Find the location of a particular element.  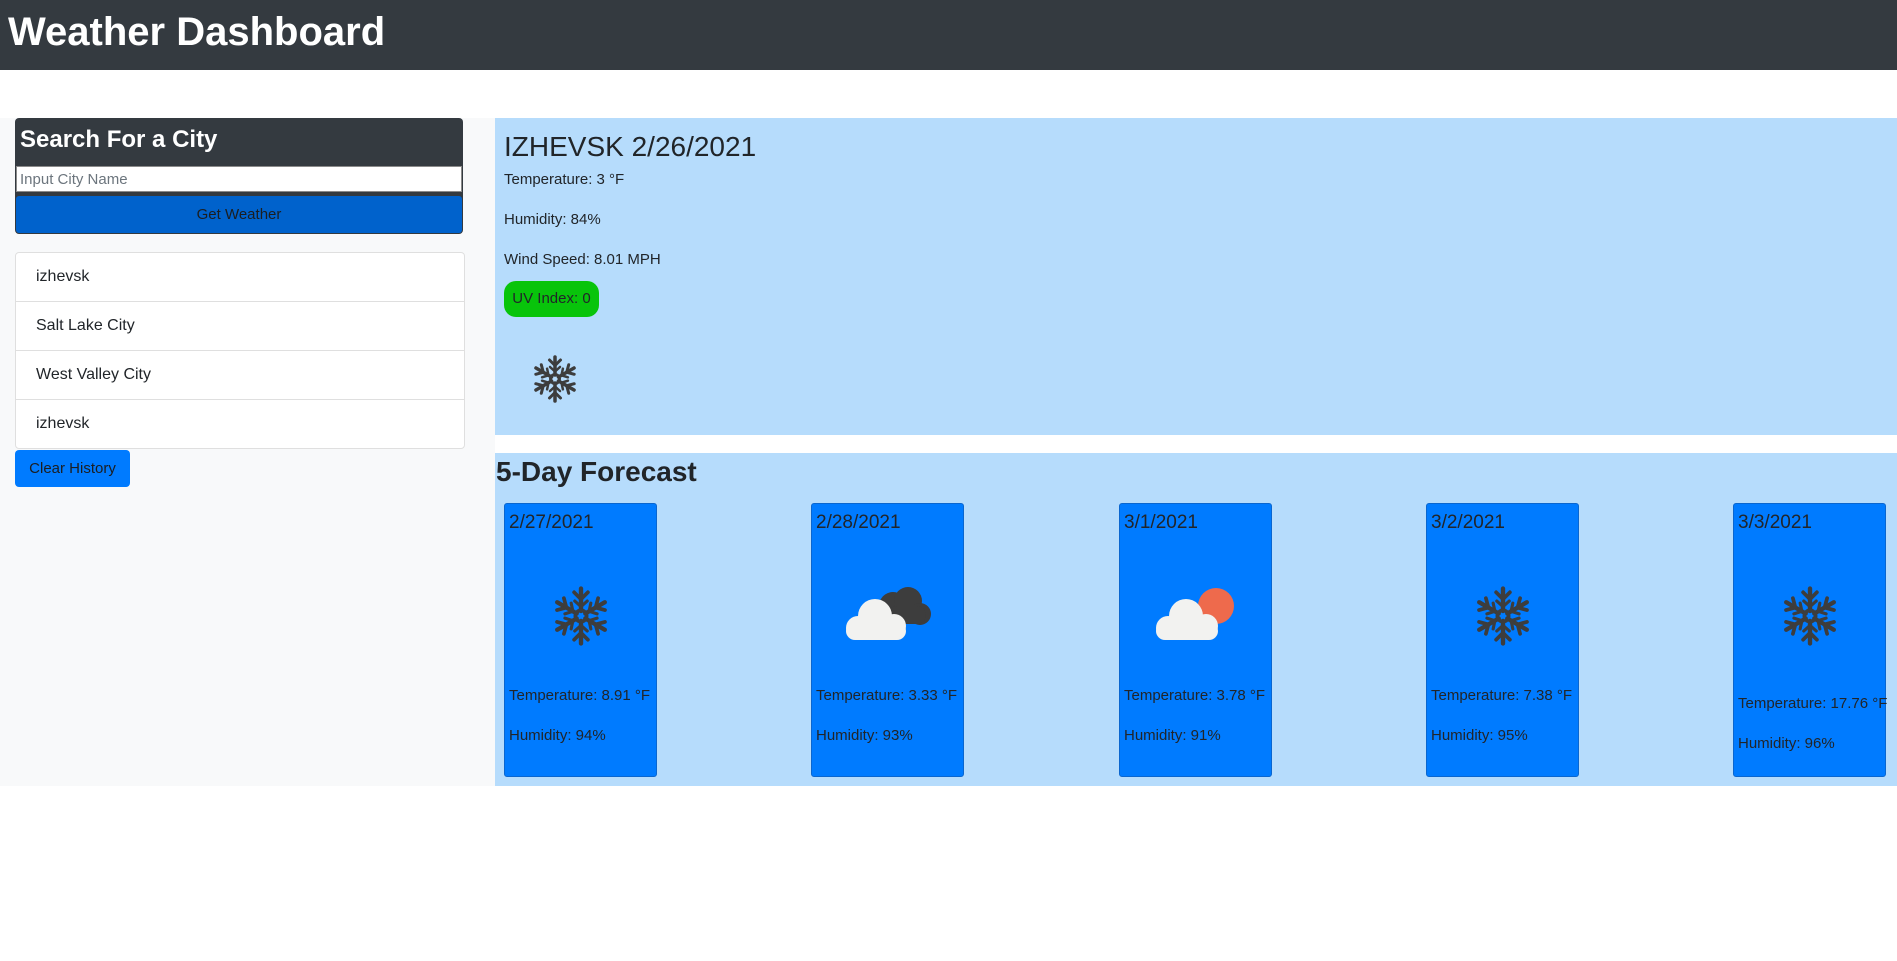

forecast-date: 3/1/2021 is located at coordinates (1161, 522).